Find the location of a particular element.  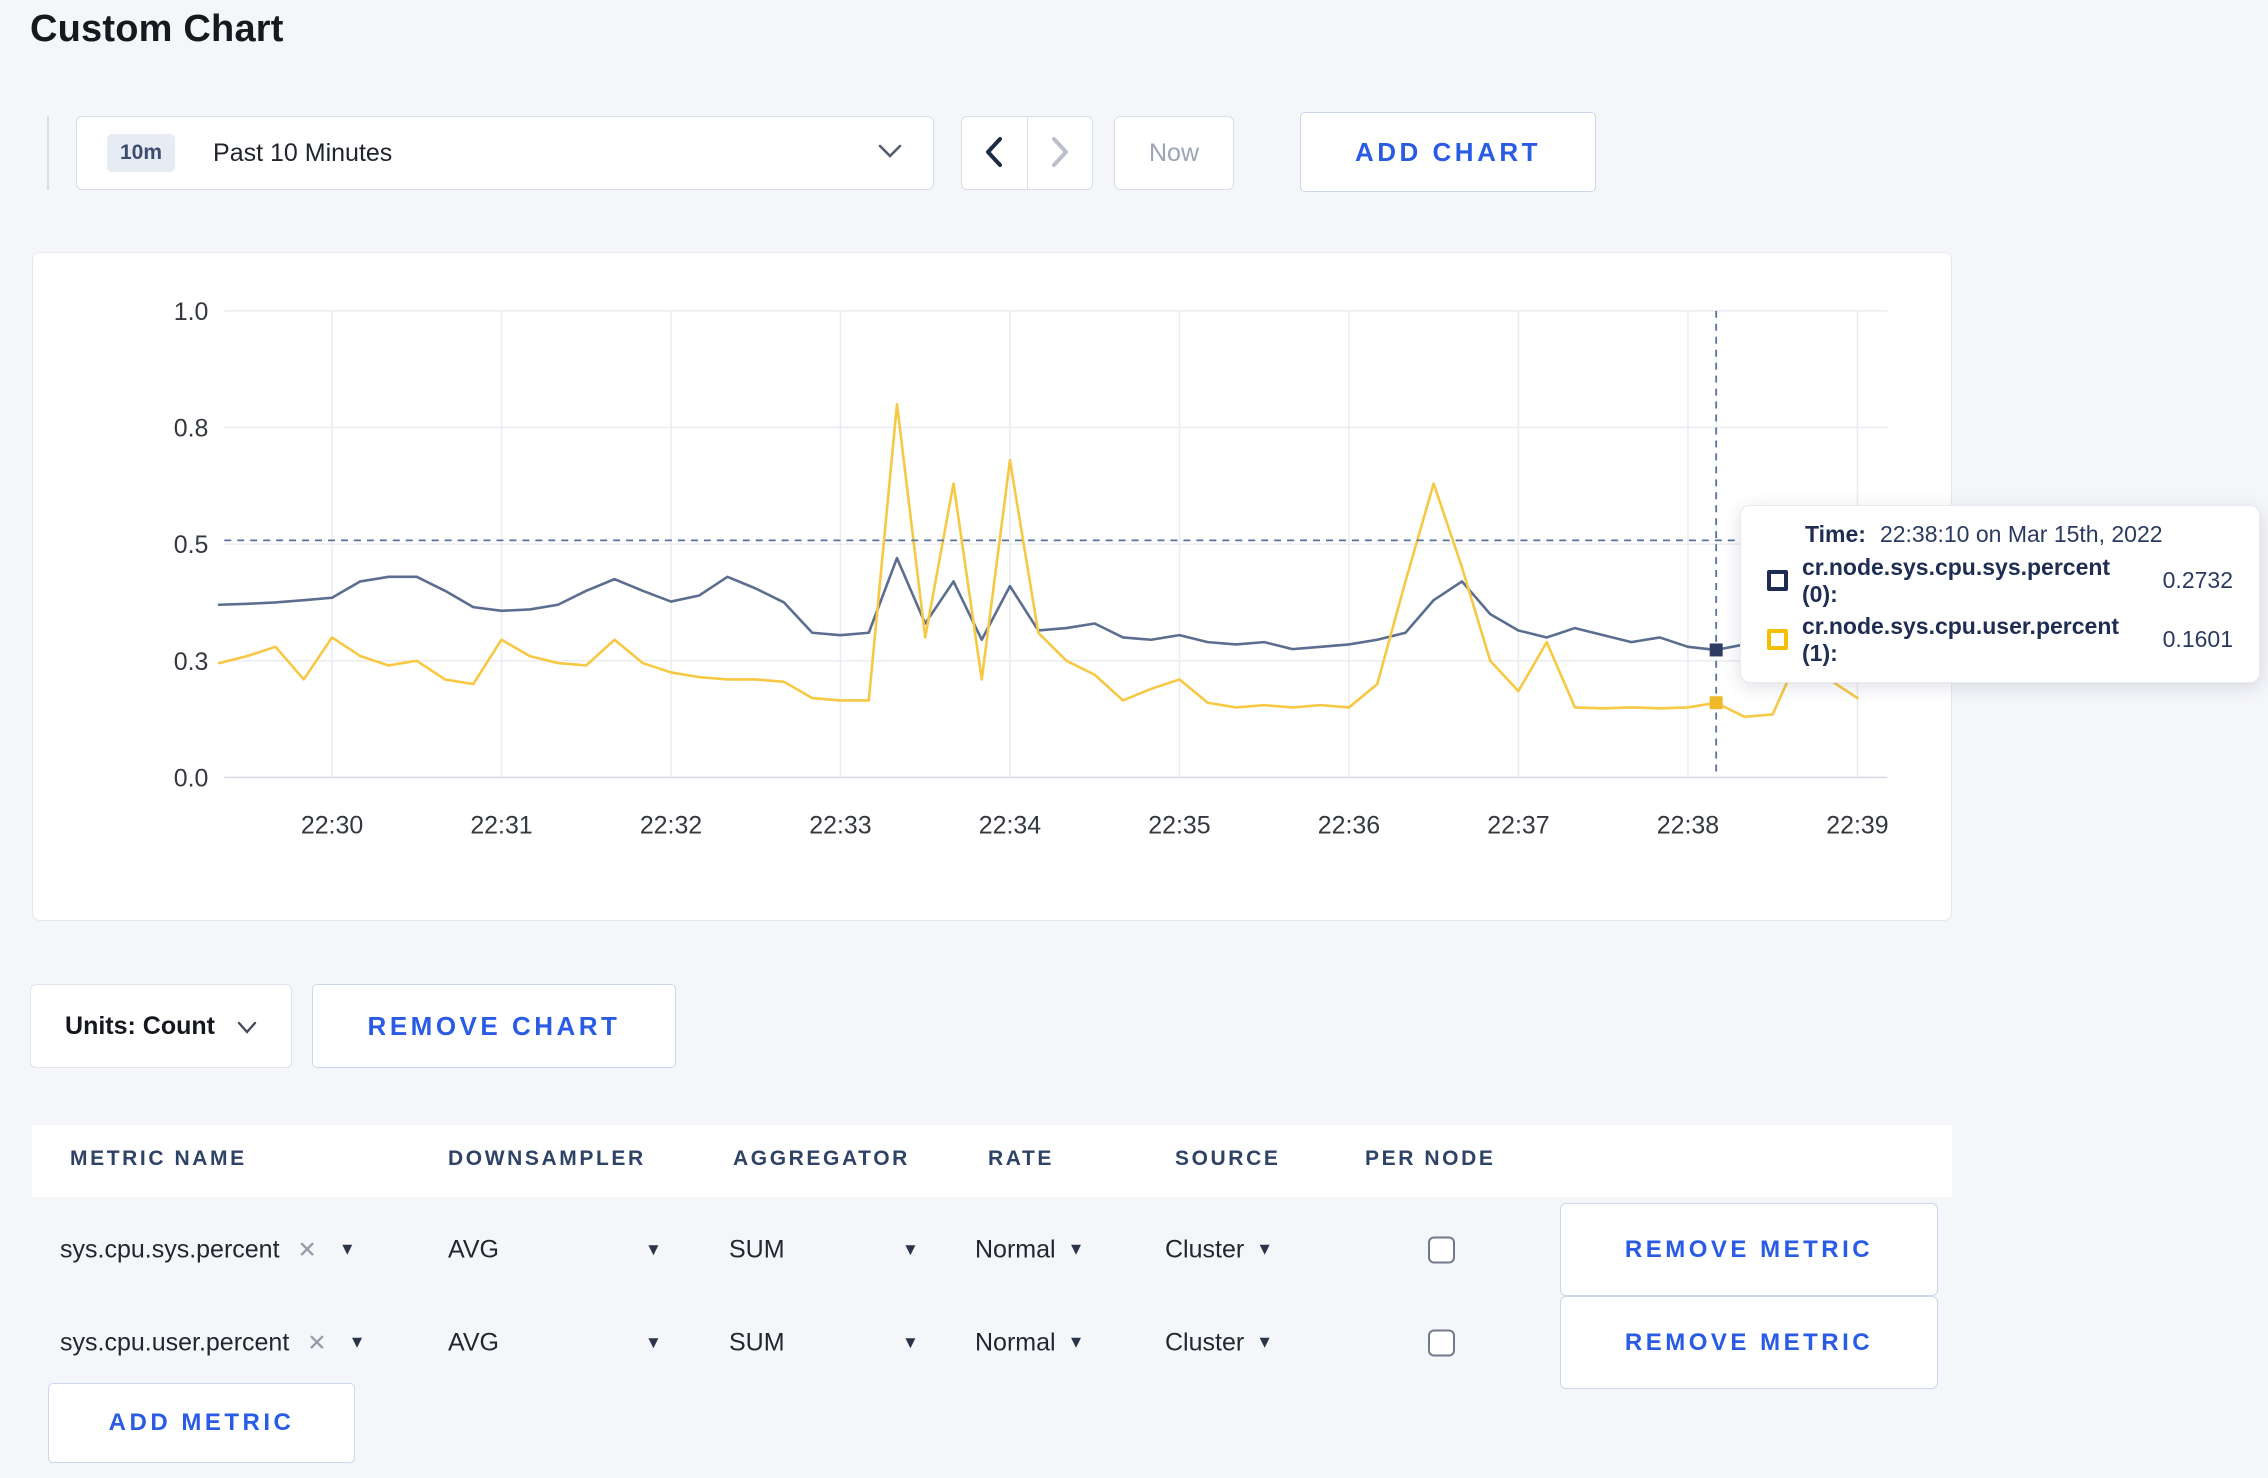

toolbar-divider is located at coordinates (48, 153).